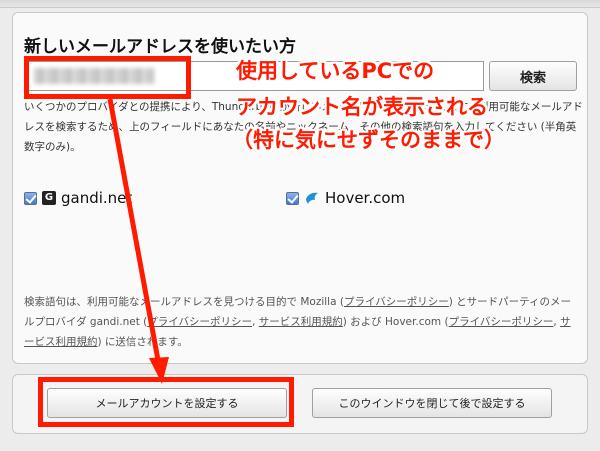 The image size is (600, 451). I want to click on privacy-text: ) および Hover.com (, so click(395, 322).